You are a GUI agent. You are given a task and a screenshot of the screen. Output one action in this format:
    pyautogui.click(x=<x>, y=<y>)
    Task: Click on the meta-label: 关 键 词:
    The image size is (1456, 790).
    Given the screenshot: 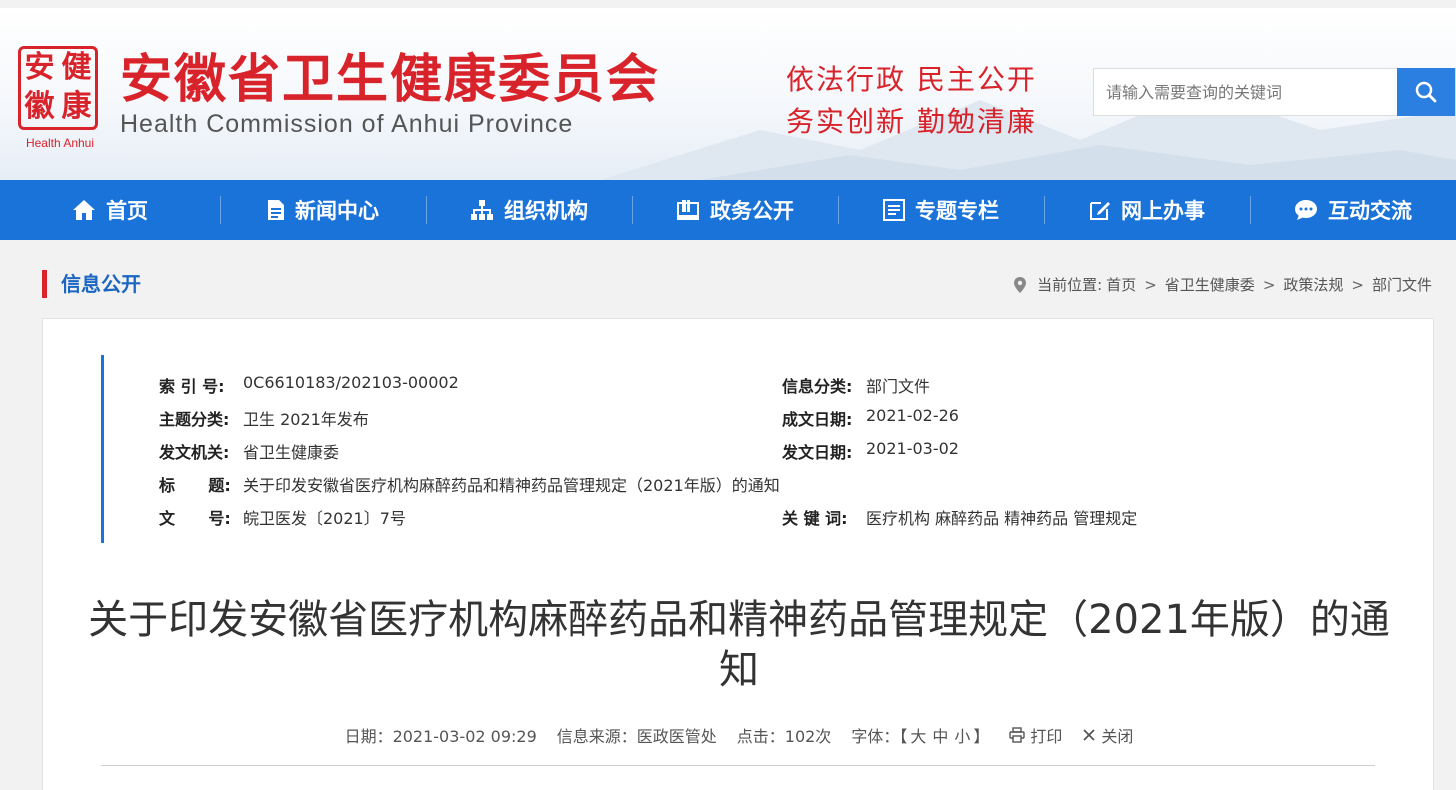 What is the action you would take?
    pyautogui.click(x=815, y=518)
    